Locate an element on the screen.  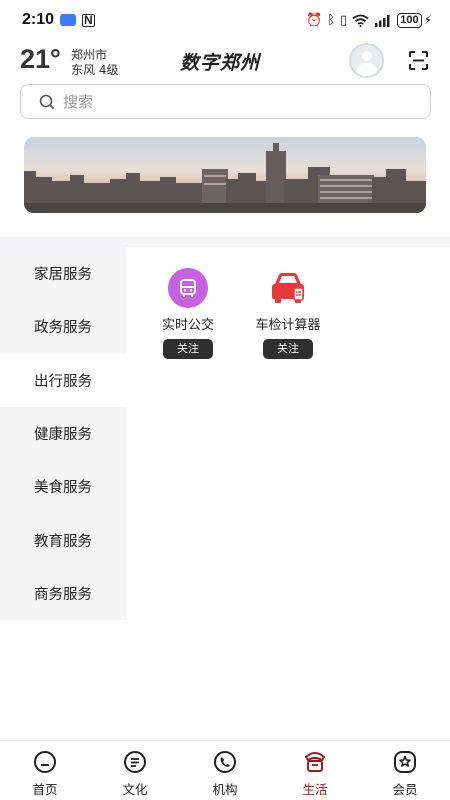
category-travel-services: 出行服务 is located at coordinates (63, 380).